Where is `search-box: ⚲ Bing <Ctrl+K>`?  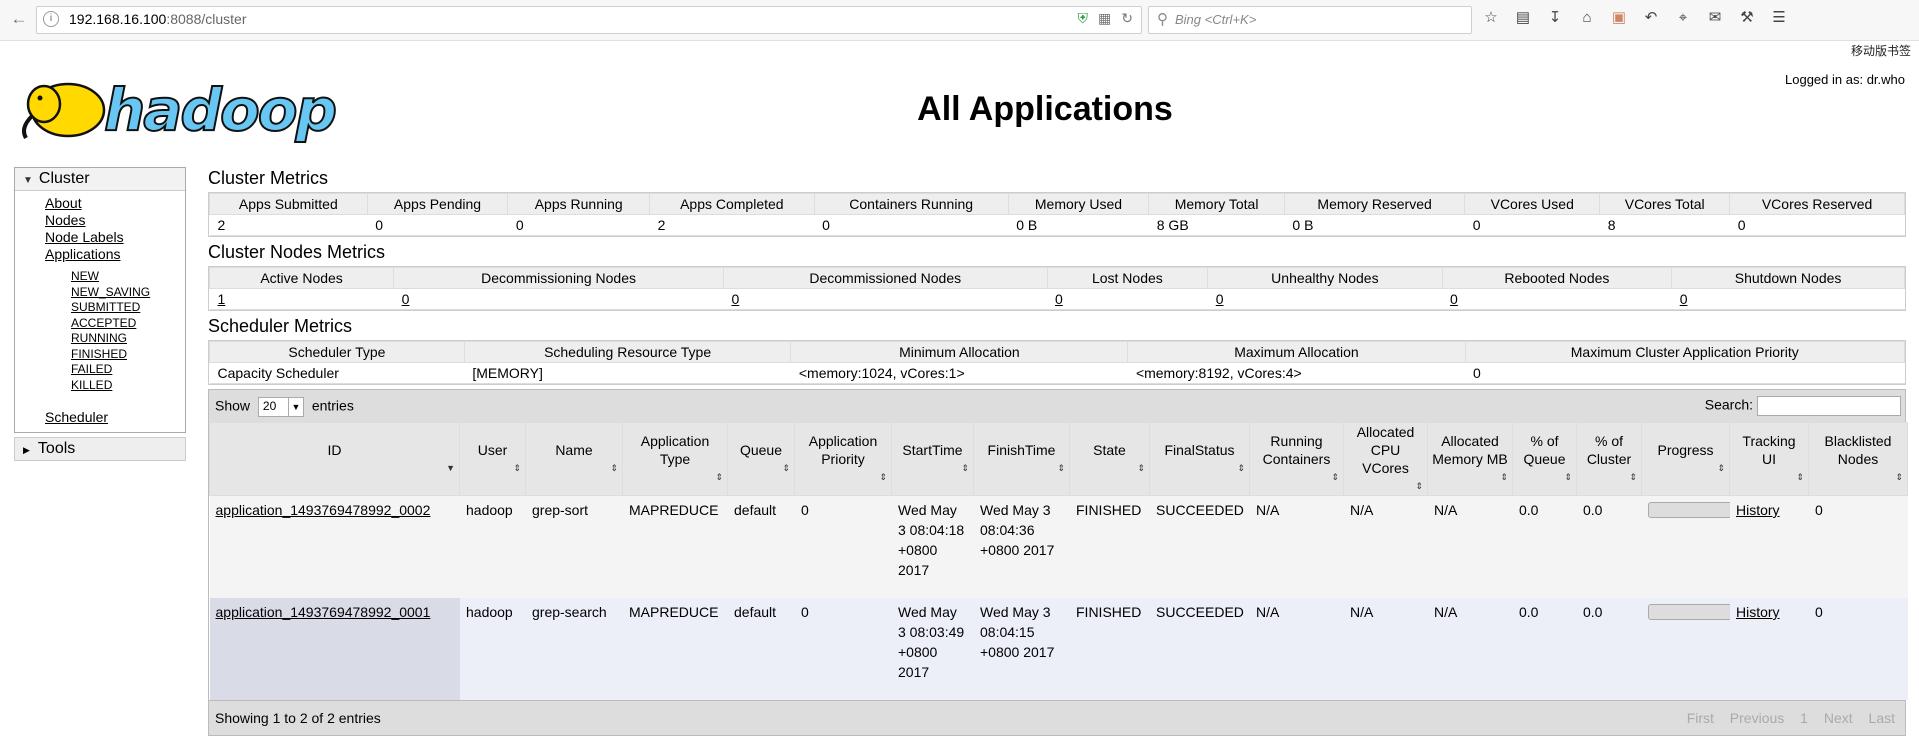 search-box: ⚲ Bing <Ctrl+K> is located at coordinates (1310, 20).